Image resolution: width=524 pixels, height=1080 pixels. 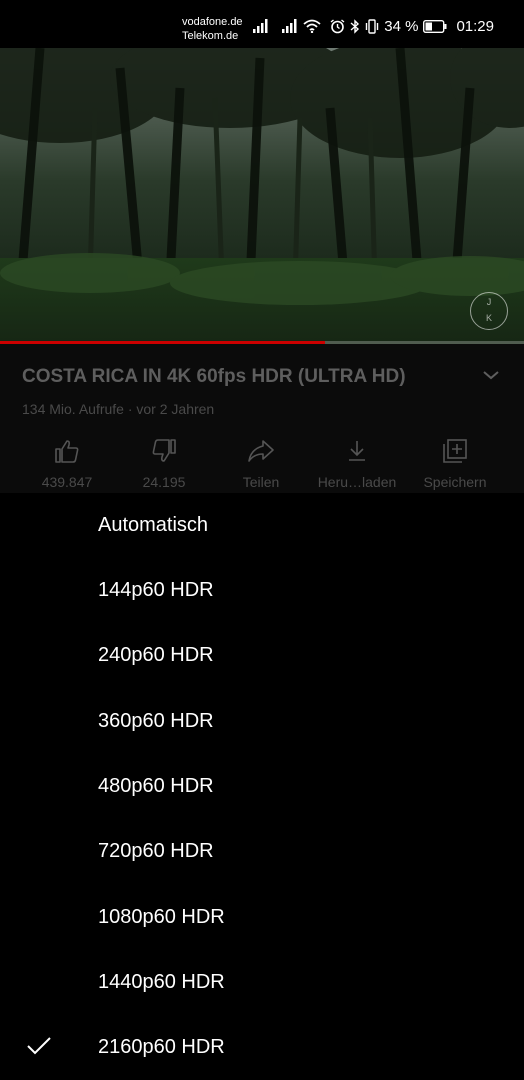 I want to click on wifi-icon, so click(x=312, y=26).